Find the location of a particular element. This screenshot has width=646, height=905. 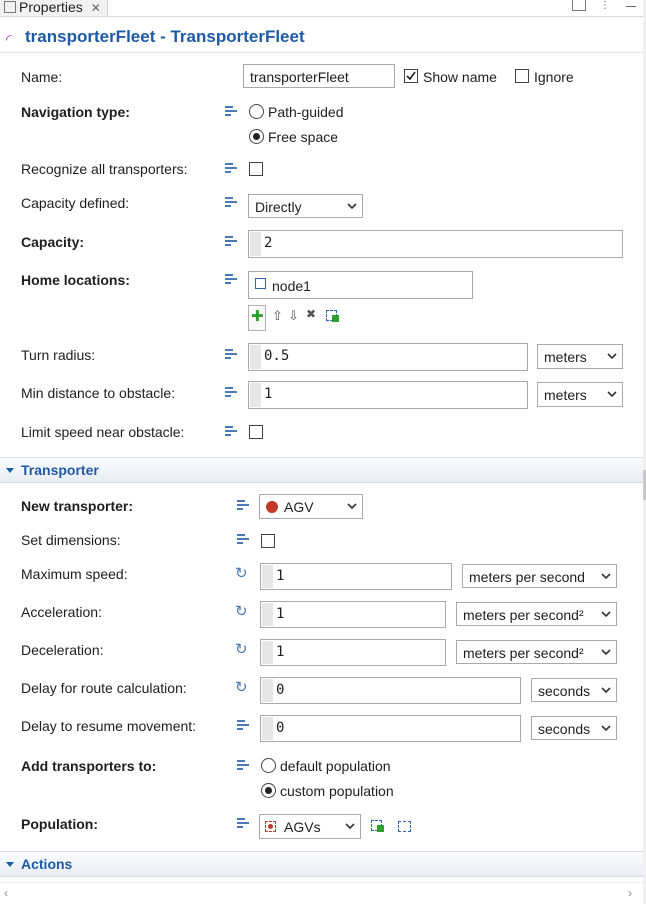

max-speed-label: Maximum speed: is located at coordinates (74, 574).